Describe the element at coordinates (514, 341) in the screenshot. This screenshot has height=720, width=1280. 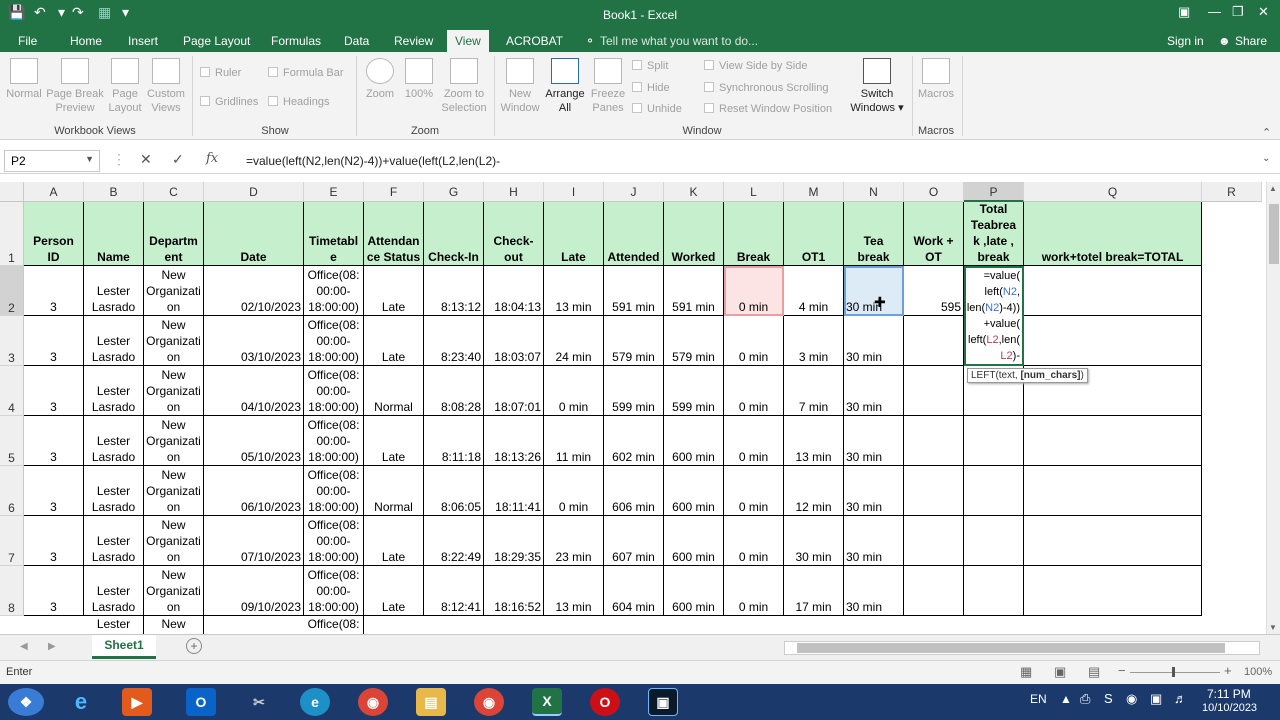
I see `cell-checkout: 18:03:07` at that location.